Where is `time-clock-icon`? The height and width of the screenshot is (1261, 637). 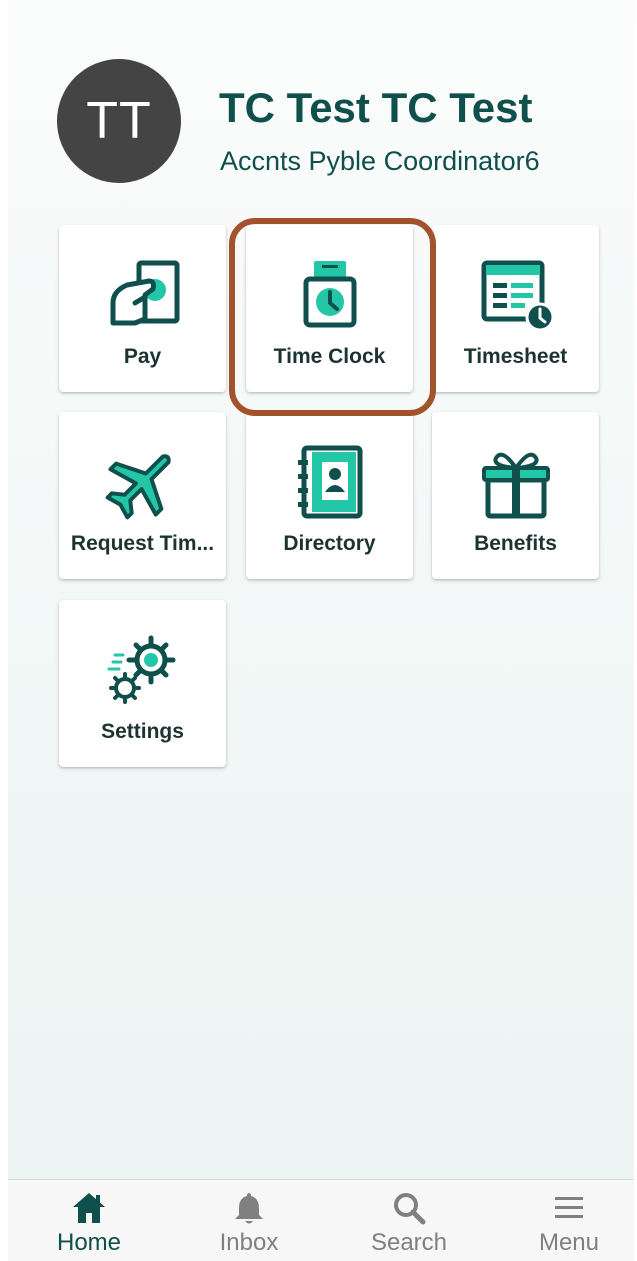 time-clock-icon is located at coordinates (329, 294).